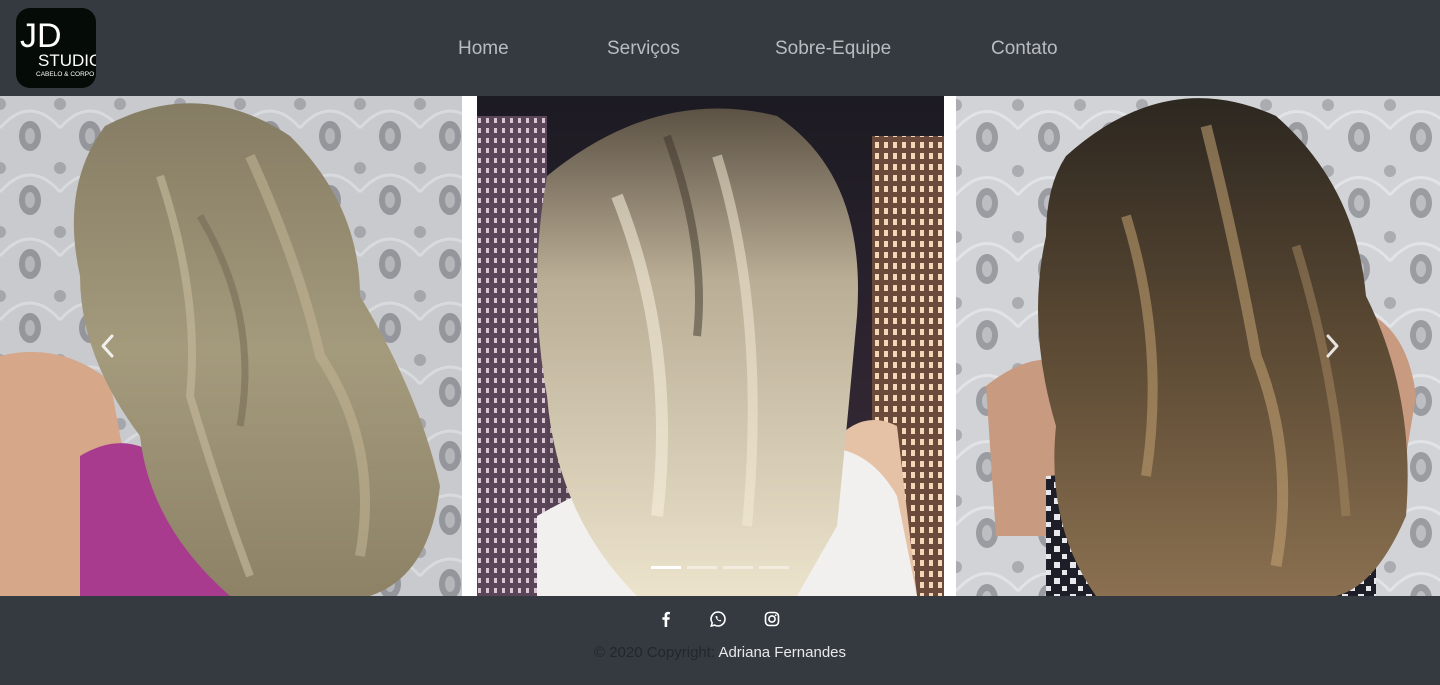  Describe the element at coordinates (833, 49) in the screenshot. I see `nav-sobre-equipe: Sobre-Equipe` at that location.